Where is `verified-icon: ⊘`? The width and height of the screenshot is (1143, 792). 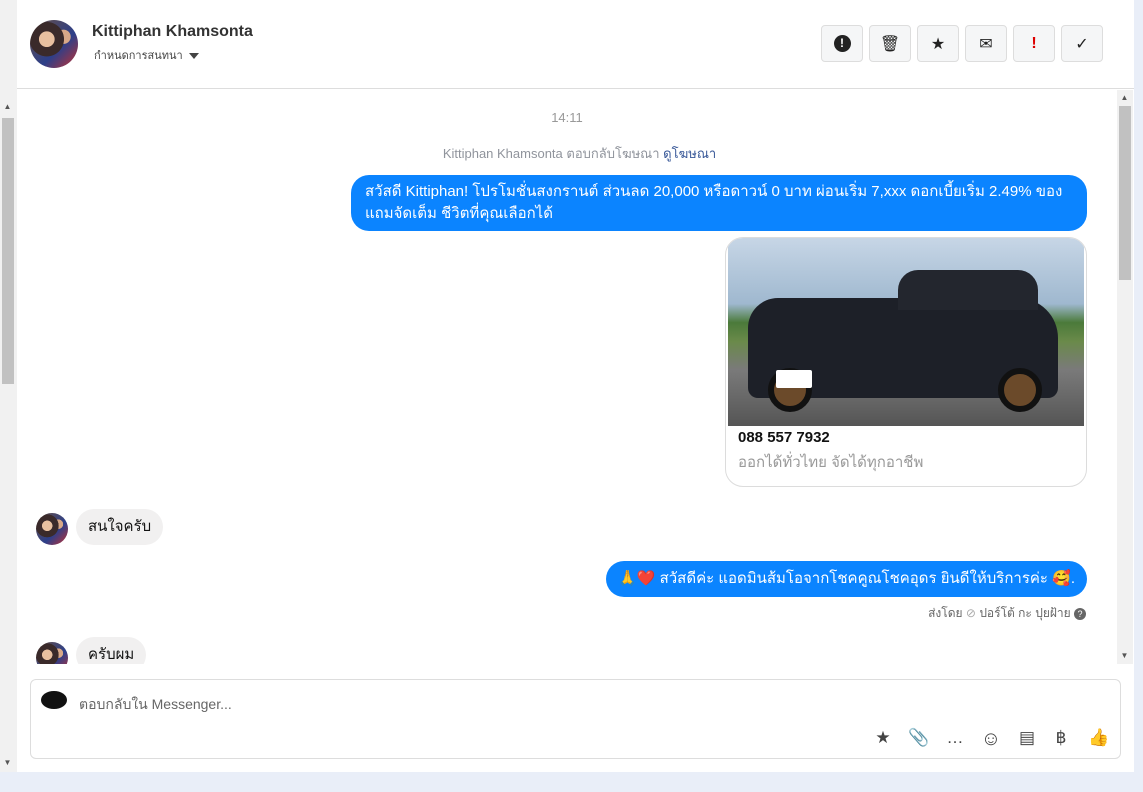 verified-icon: ⊘ is located at coordinates (970, 613).